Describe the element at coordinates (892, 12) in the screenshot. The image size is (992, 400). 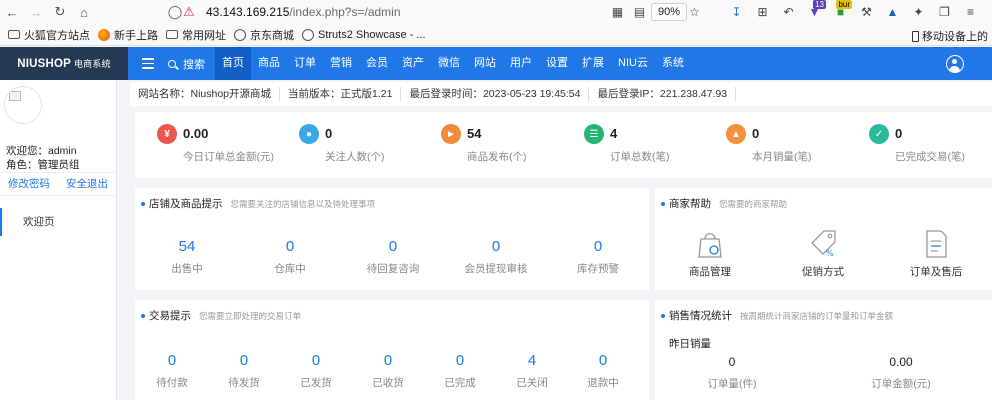
I see `vpn-icon: ▲` at that location.